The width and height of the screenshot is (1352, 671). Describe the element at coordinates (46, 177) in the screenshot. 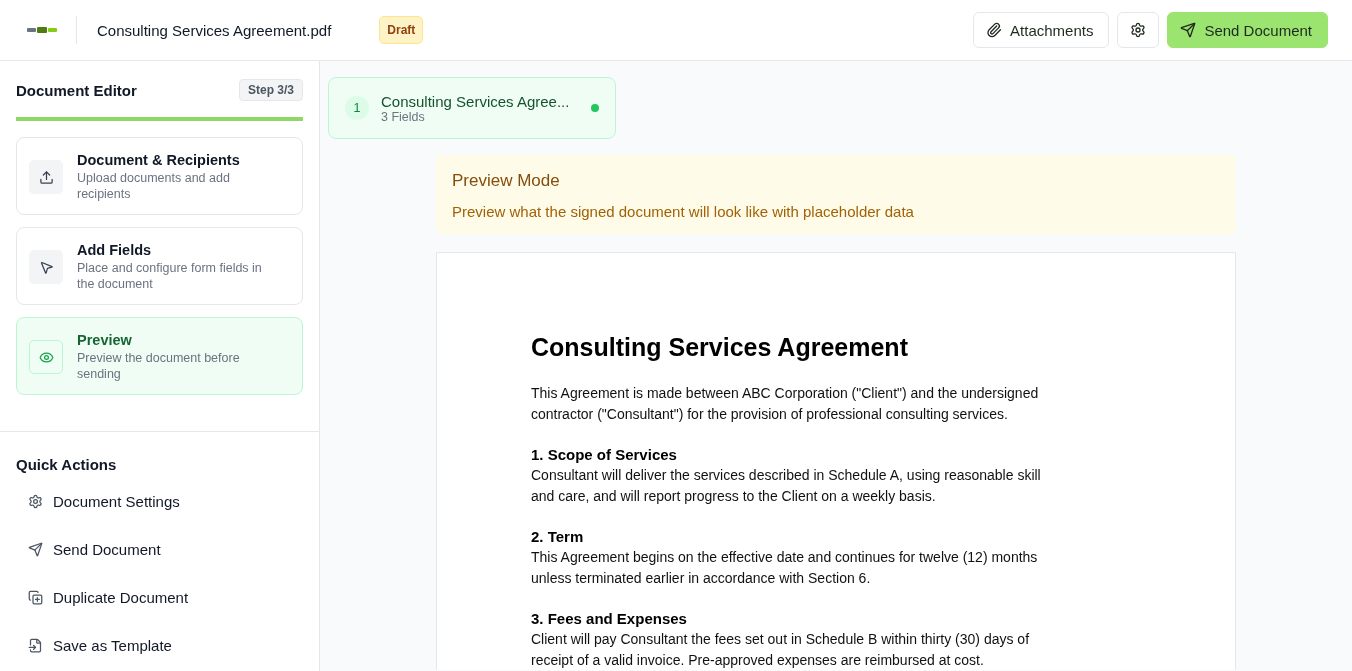

I see `upload-icon` at that location.